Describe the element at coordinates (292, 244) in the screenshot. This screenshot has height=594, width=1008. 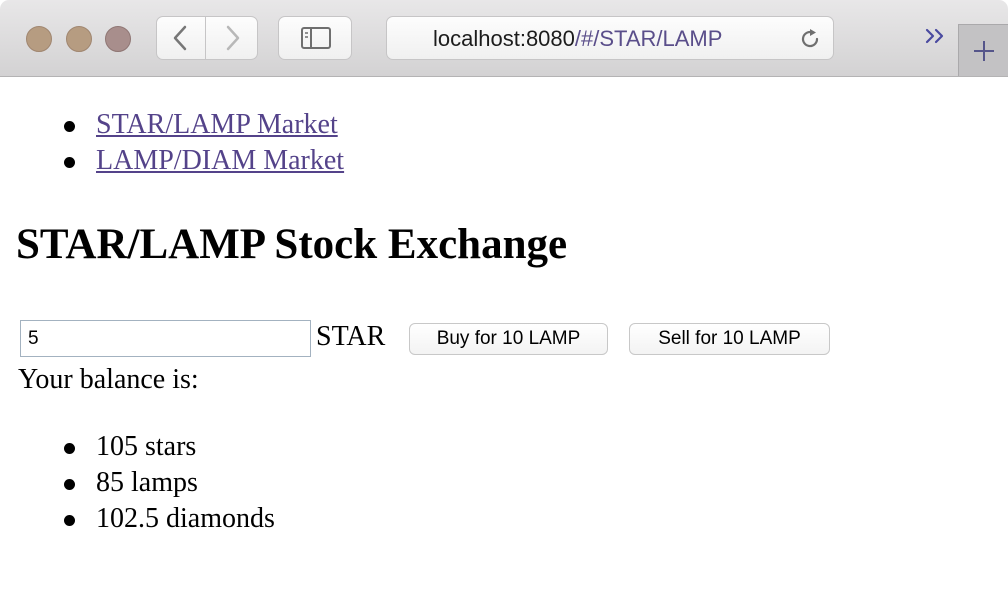
I see `page-title: STAR/LAMP Stock Exchange` at that location.